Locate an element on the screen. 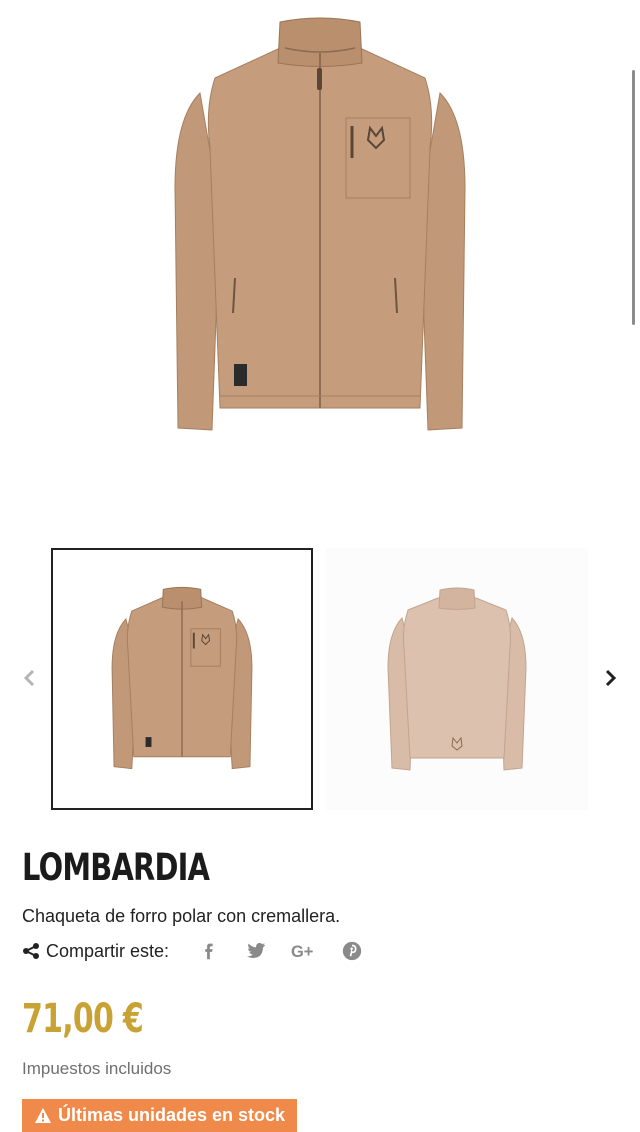  pinterest-icon is located at coordinates (352, 951).